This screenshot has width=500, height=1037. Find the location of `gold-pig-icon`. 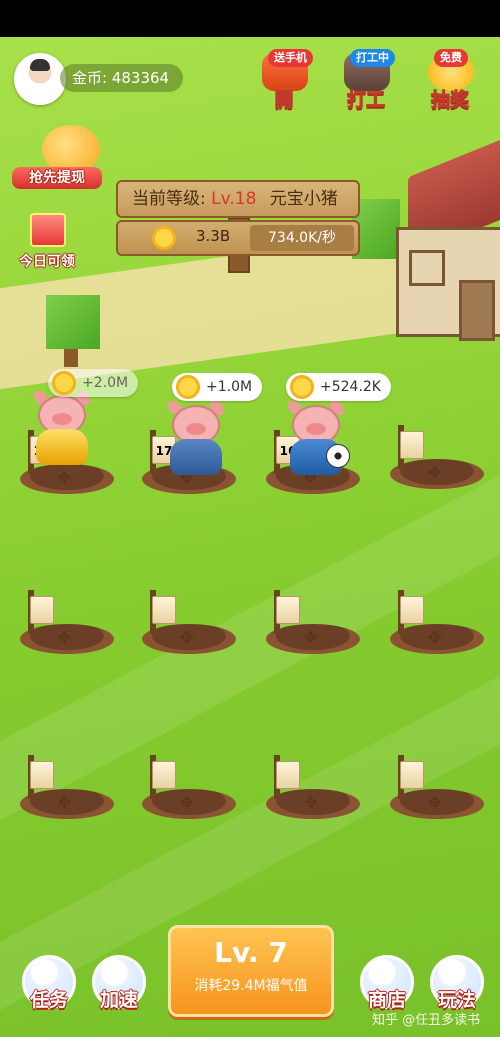

gold-pig-icon is located at coordinates (71, 149).